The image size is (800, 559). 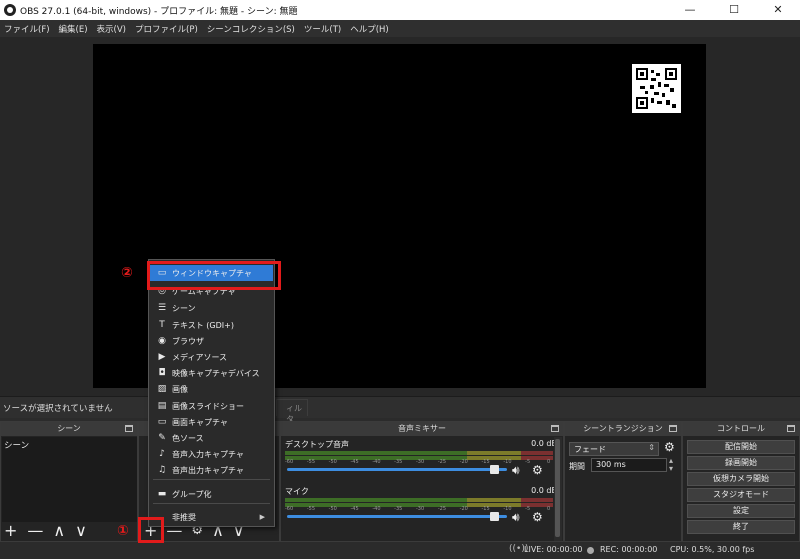 What do you see at coordinates (741, 511) in the screenshot?
I see `settings-button: 設定` at bounding box center [741, 511].